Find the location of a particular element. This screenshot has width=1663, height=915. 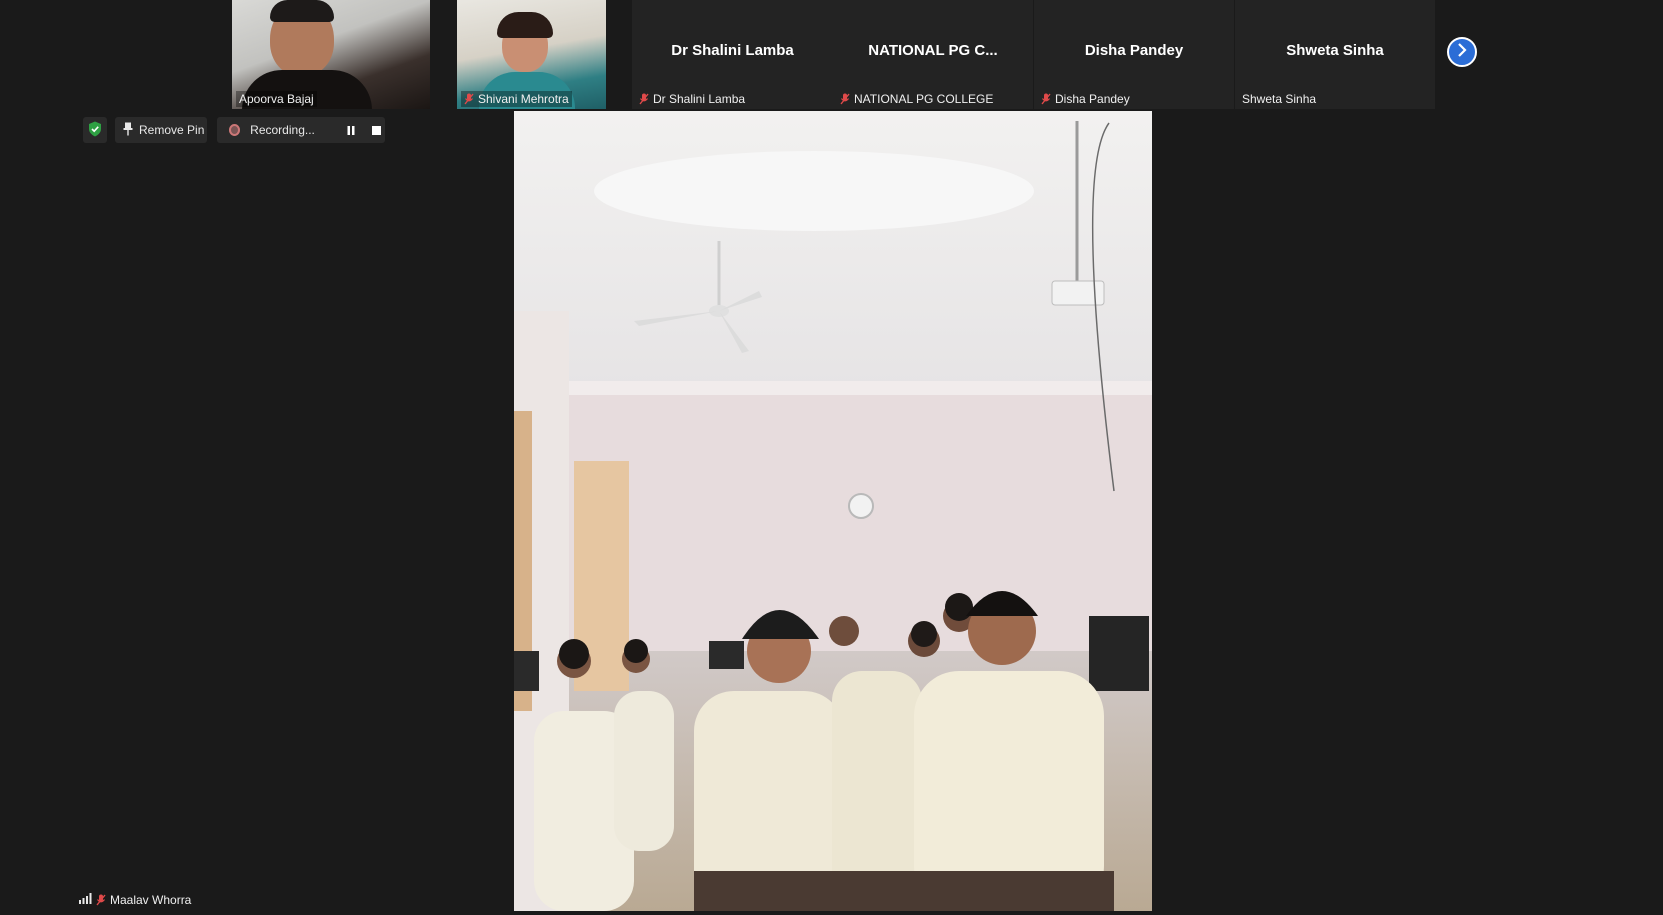

participant-display-name: Disha Pandey is located at coordinates (1134, 50).